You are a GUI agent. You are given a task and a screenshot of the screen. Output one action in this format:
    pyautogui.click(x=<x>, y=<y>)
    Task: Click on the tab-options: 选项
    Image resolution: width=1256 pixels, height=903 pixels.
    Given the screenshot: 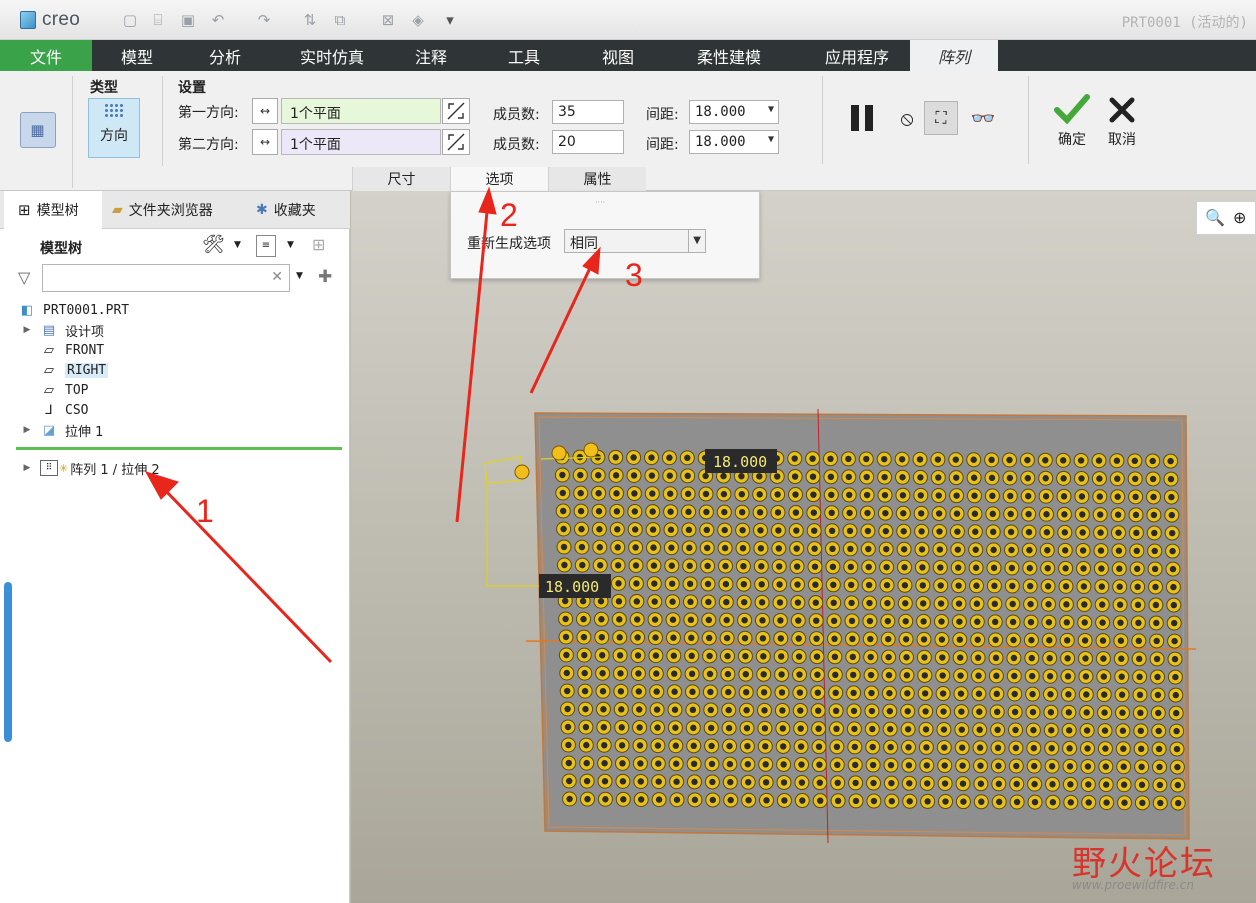 What is the action you would take?
    pyautogui.click(x=499, y=179)
    